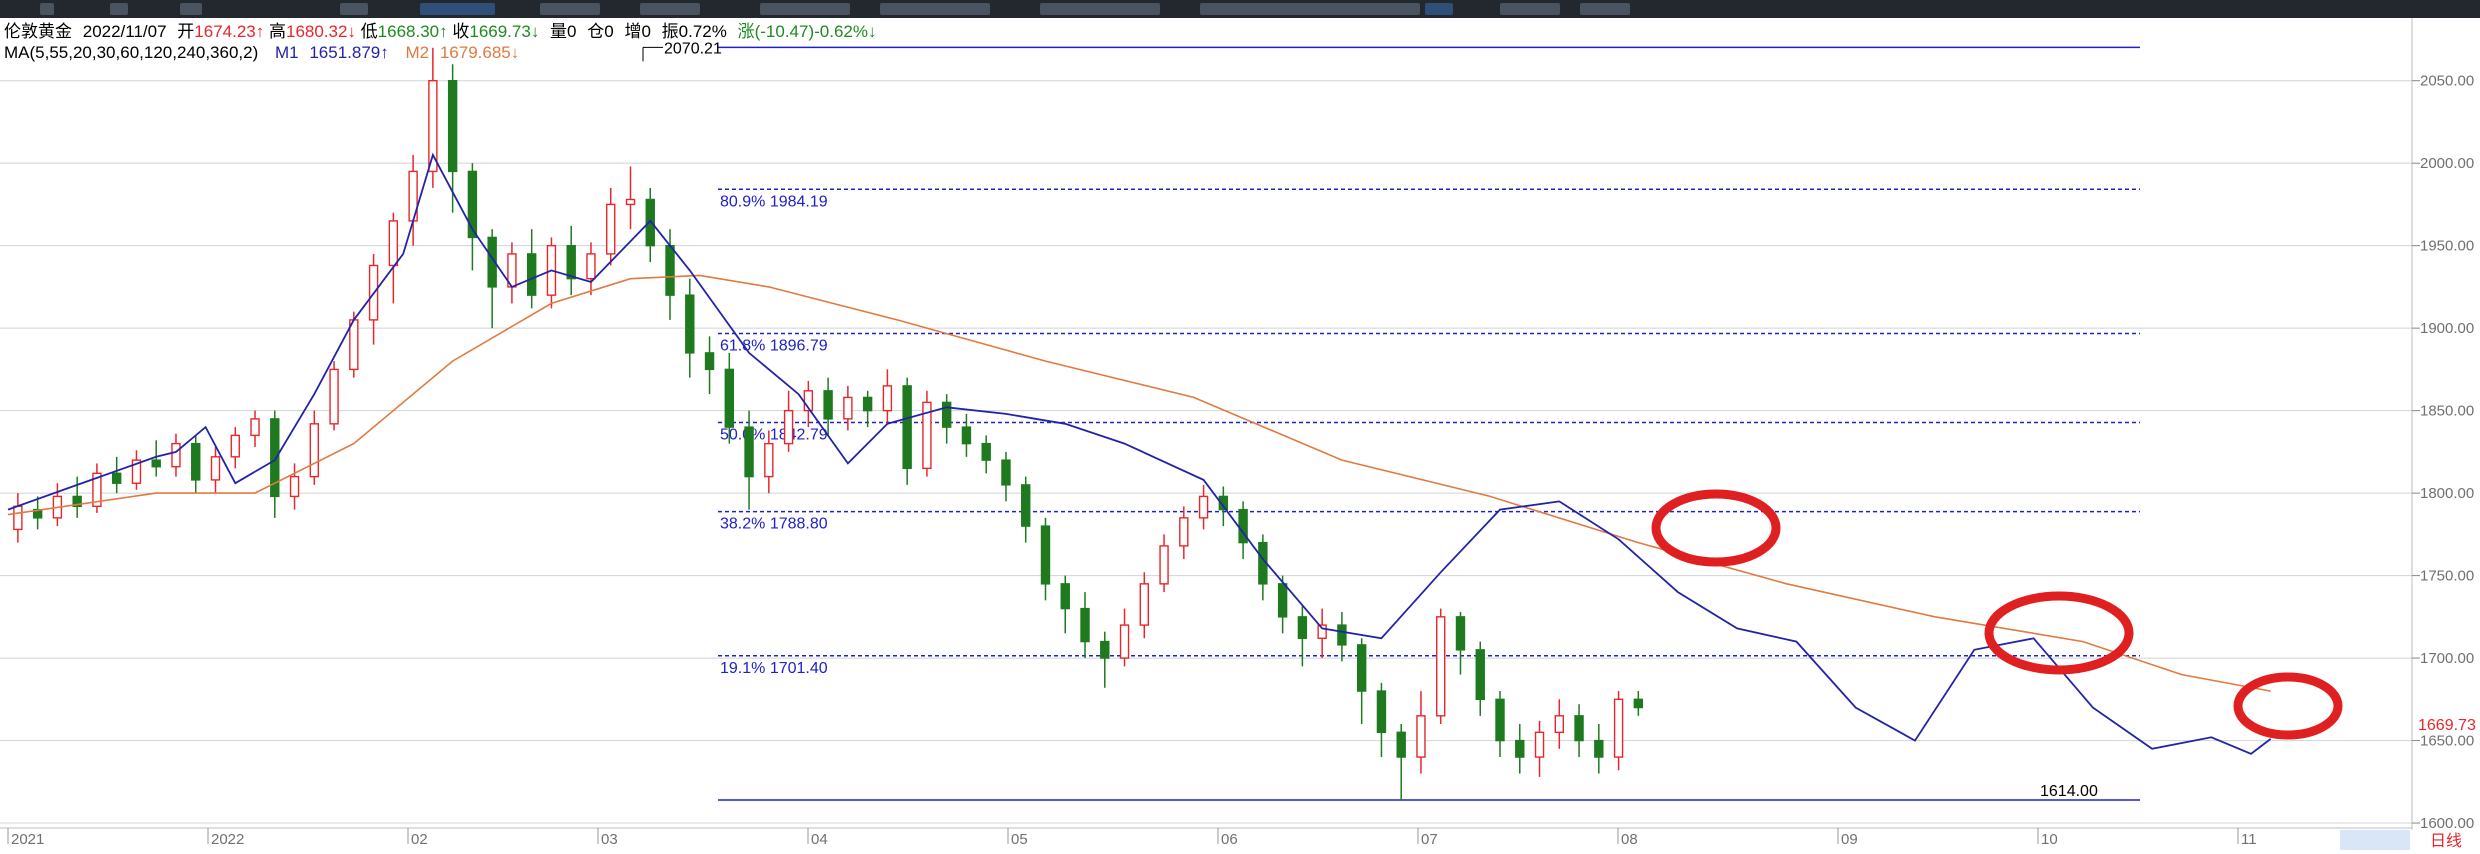 The width and height of the screenshot is (2480, 854). Describe the element at coordinates (563, 31) in the screenshot. I see `volume-value: 量0` at that location.